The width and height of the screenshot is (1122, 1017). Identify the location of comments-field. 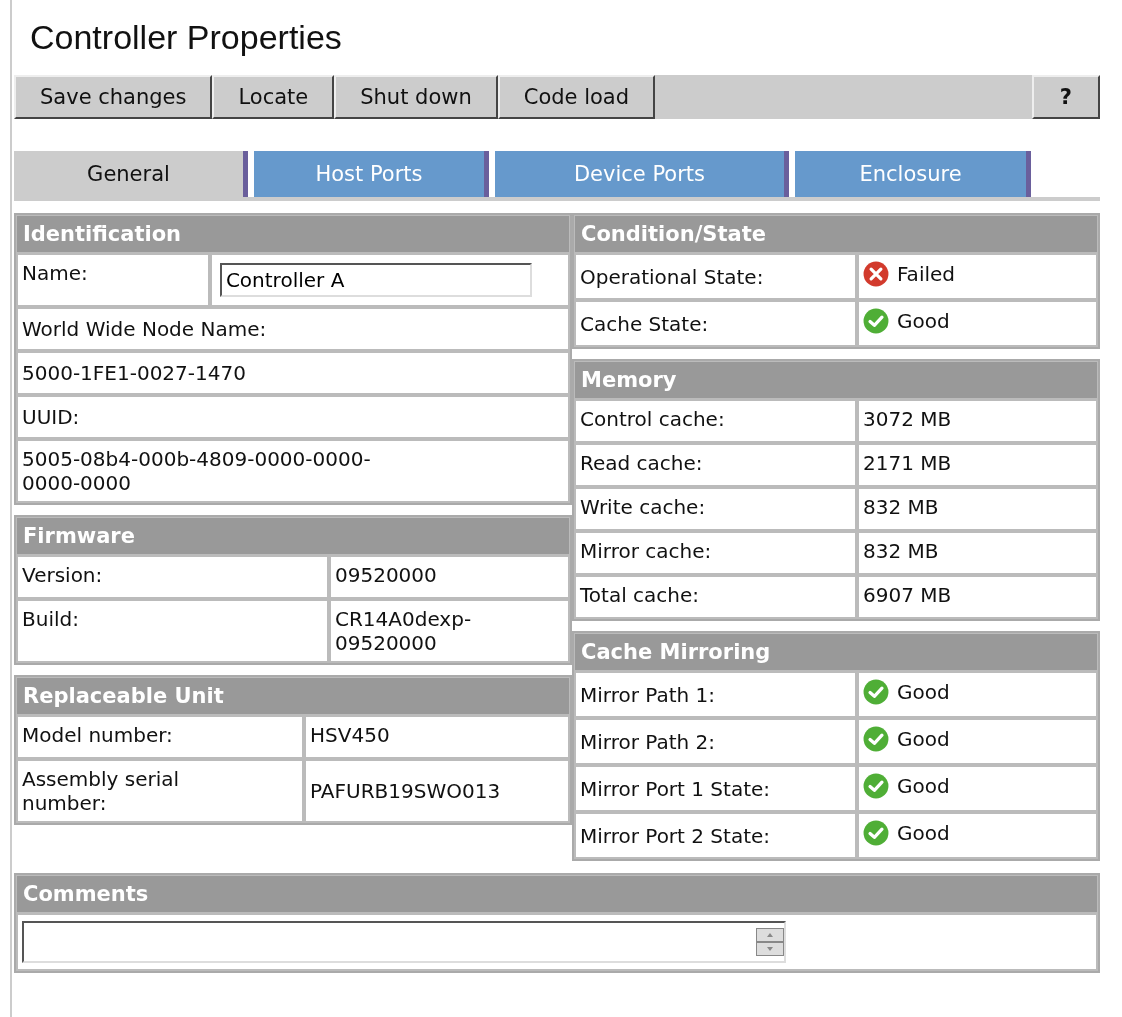
(404, 942).